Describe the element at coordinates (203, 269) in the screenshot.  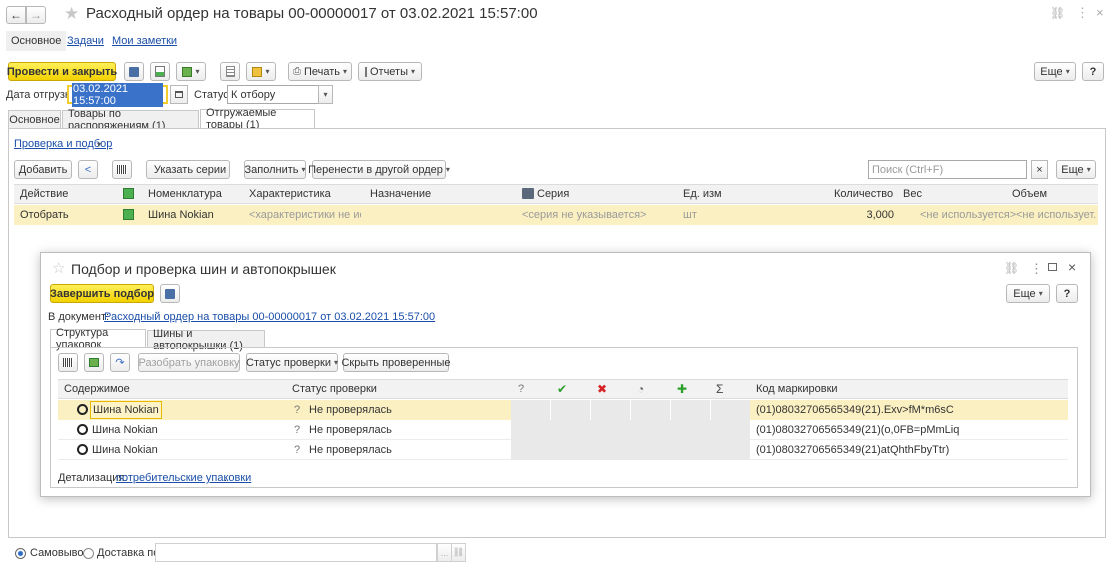
I see `dialog-title: Подбор и проверка шин и автопокрышек` at that location.